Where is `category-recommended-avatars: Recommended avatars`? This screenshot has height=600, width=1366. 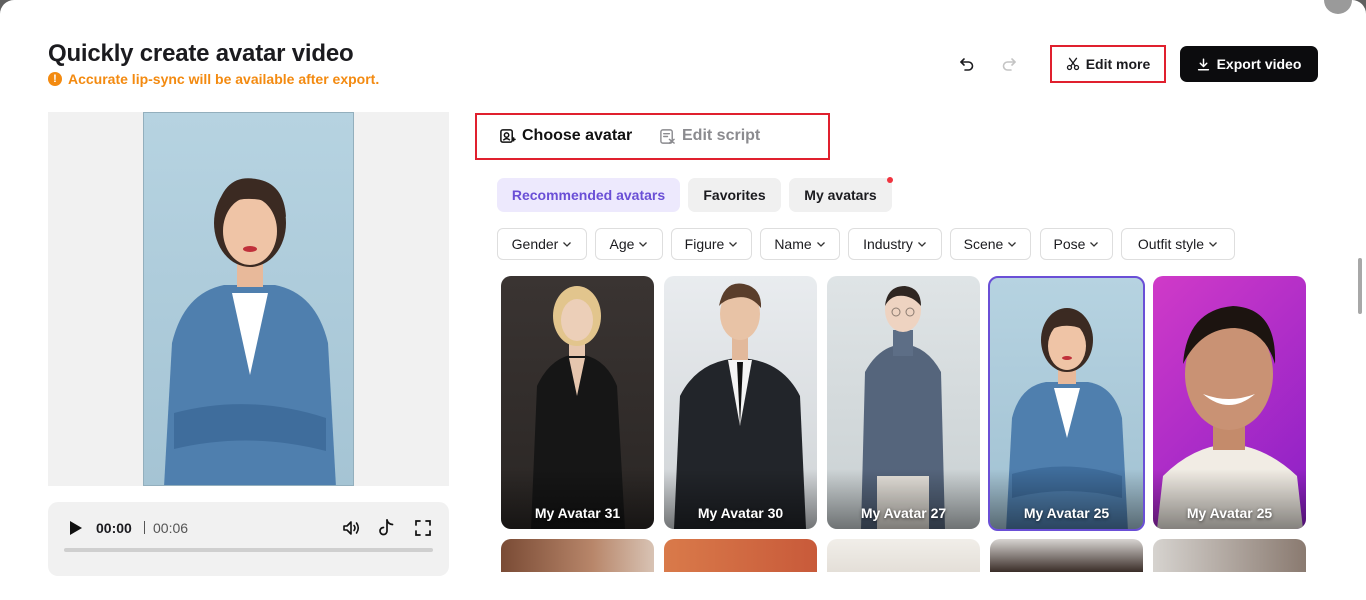
category-recommended-avatars: Recommended avatars is located at coordinates (588, 195).